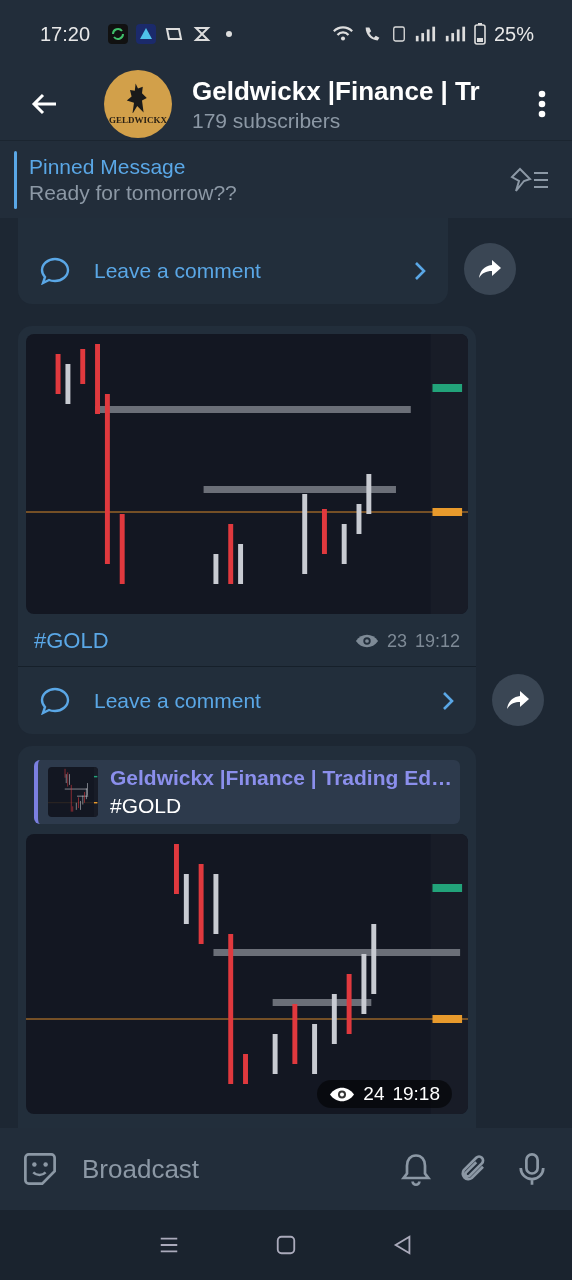  I want to click on back-arrow-icon, so click(44, 104).